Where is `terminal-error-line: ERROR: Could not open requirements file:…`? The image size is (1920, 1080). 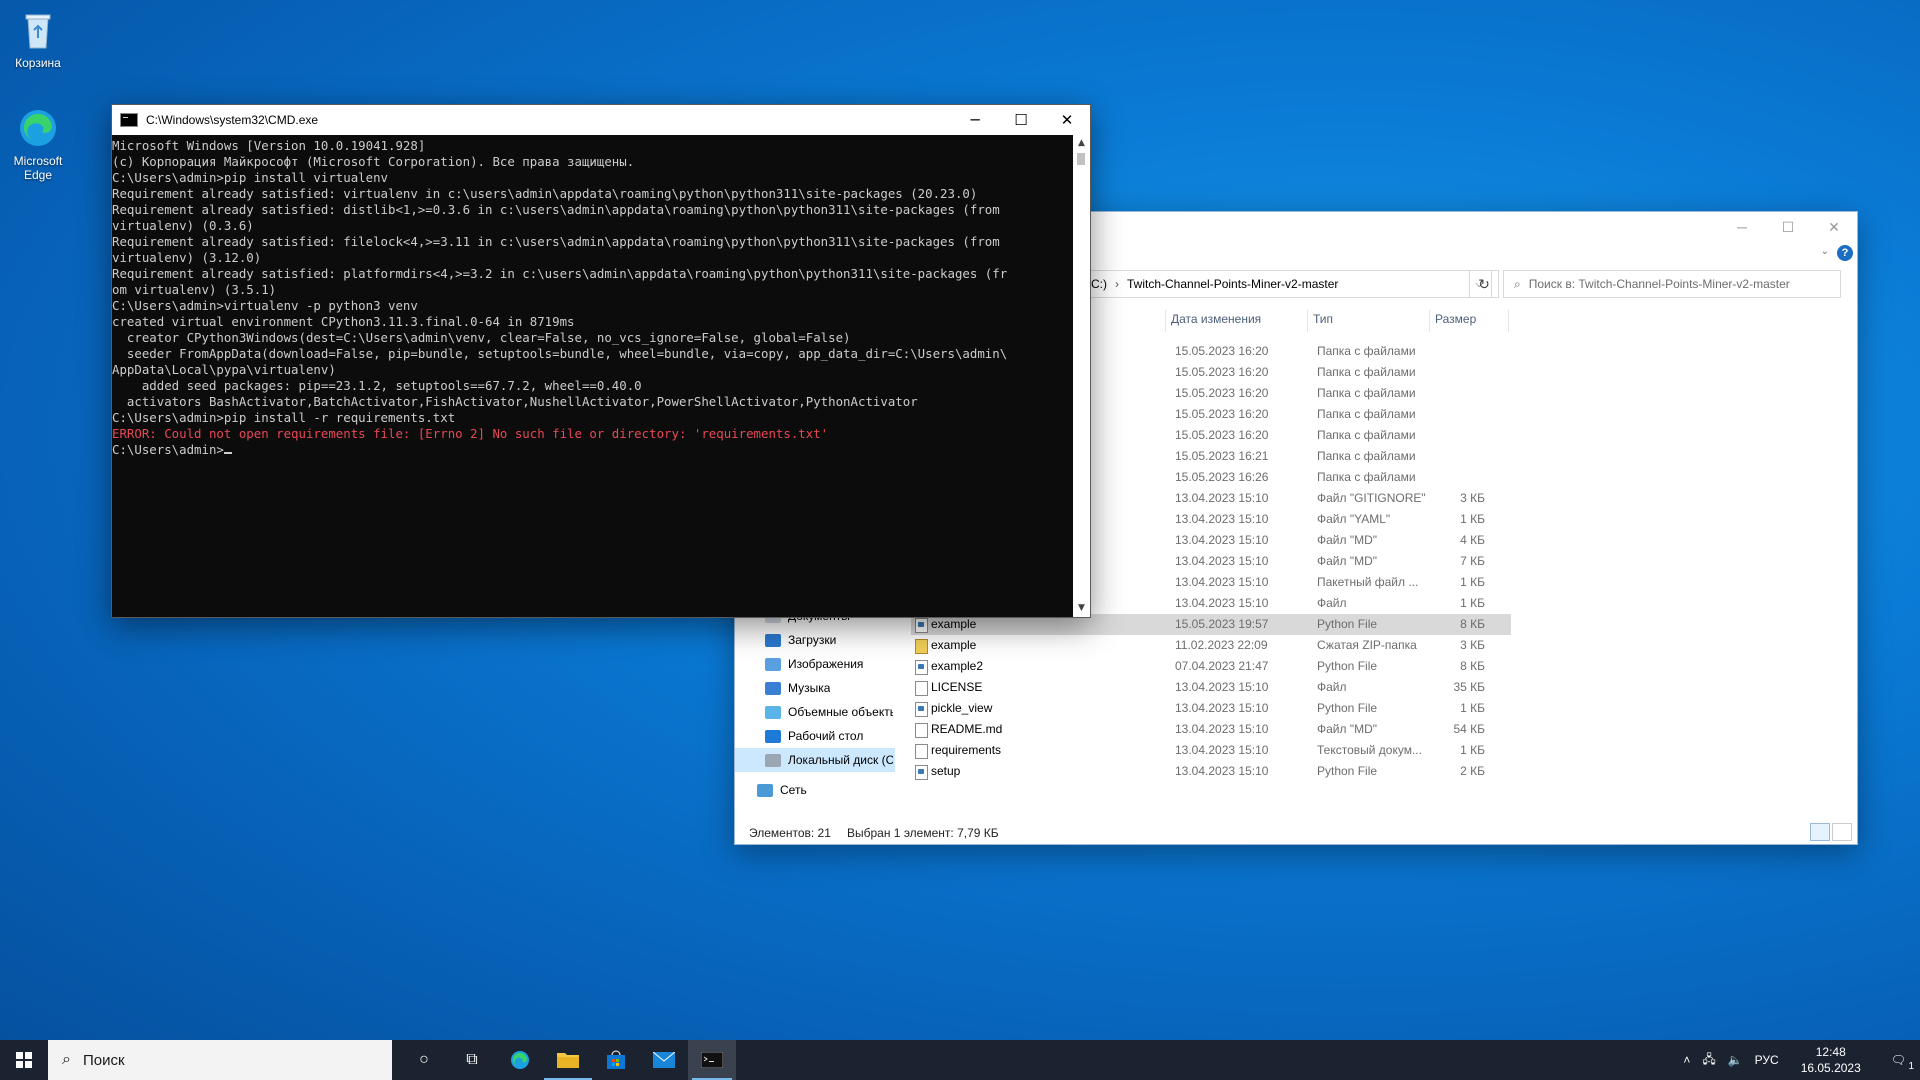 terminal-error-line: ERROR: Could not open requirements file:… is located at coordinates (470, 433).